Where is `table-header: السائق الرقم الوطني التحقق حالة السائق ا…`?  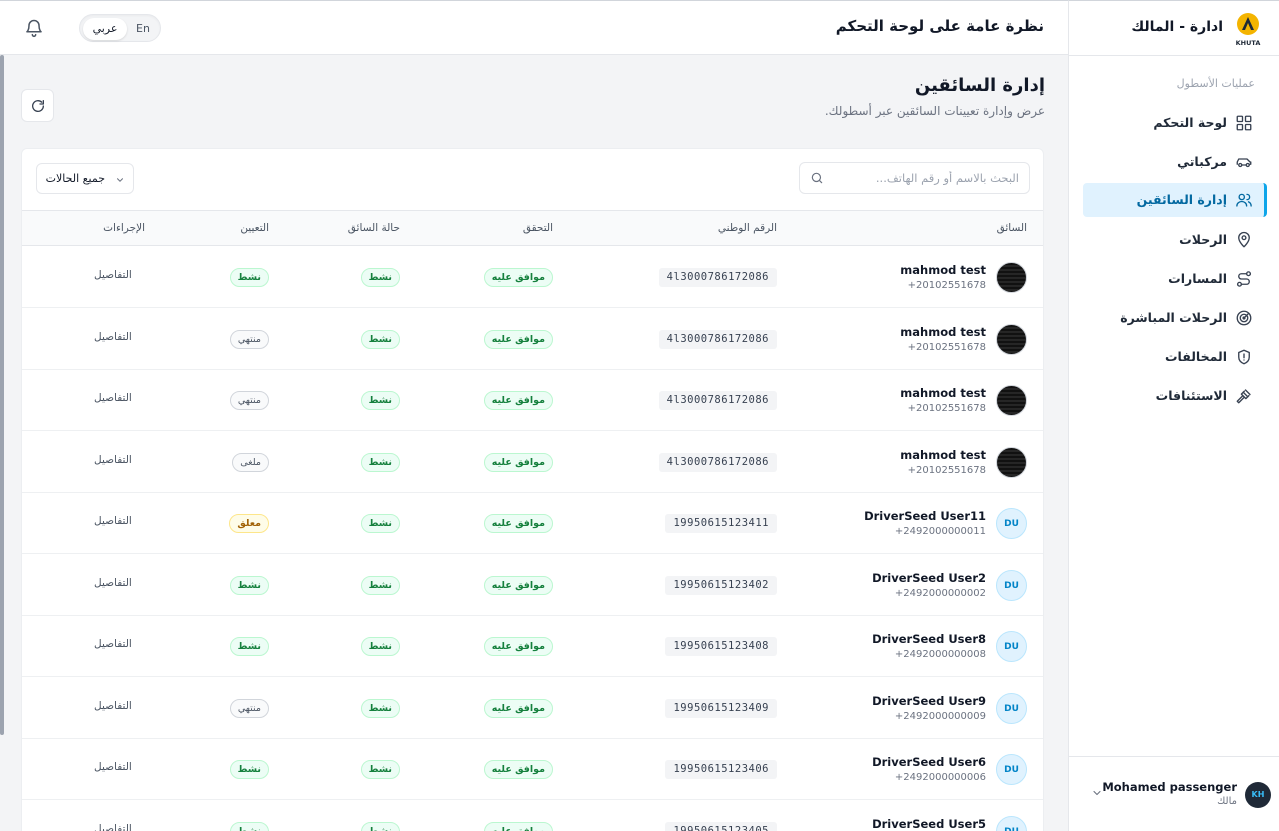
table-header: السائق الرقم الوطني التحقق حالة السائق ا… is located at coordinates (532, 228).